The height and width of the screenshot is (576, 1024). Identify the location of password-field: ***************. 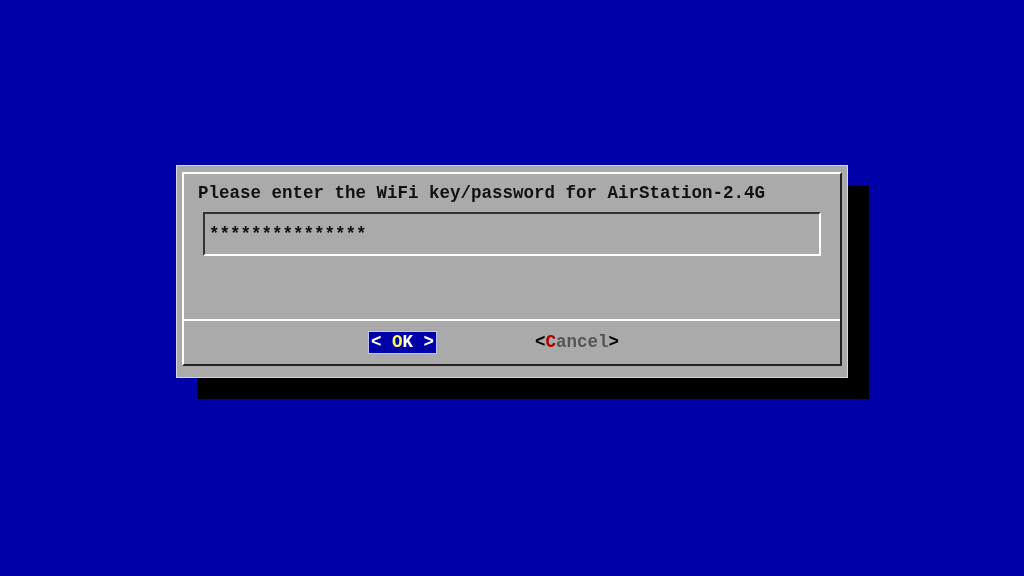
(512, 234).